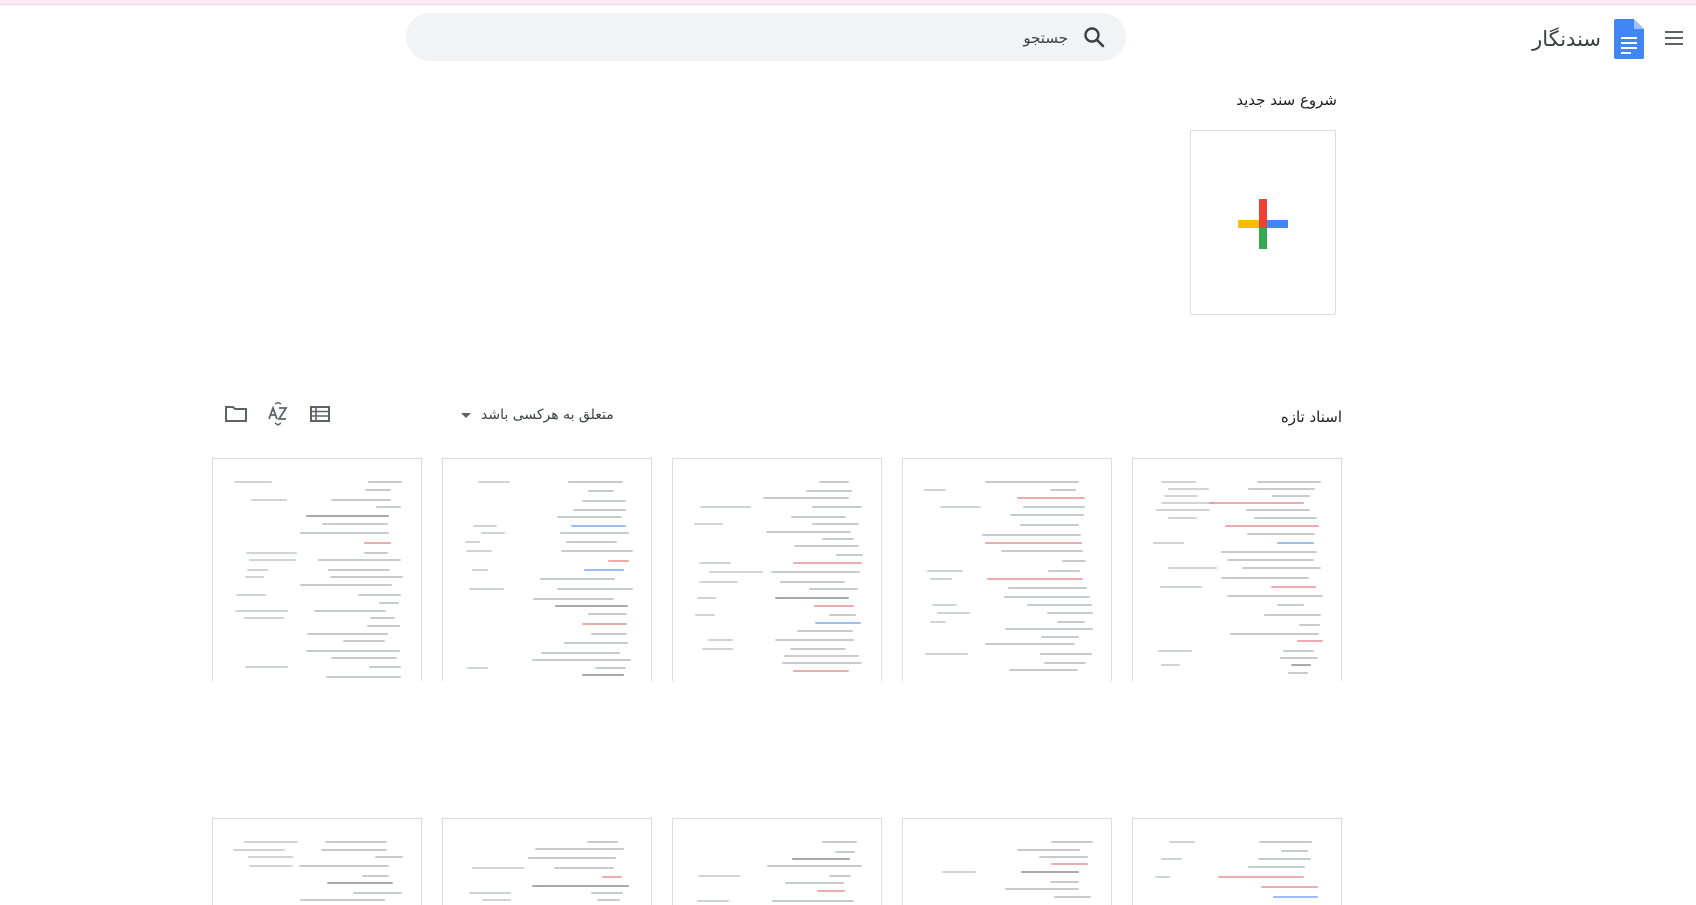 The width and height of the screenshot is (1696, 905). I want to click on owner-filter-dropdown: متعلق به هرکسی باشد, so click(537, 415).